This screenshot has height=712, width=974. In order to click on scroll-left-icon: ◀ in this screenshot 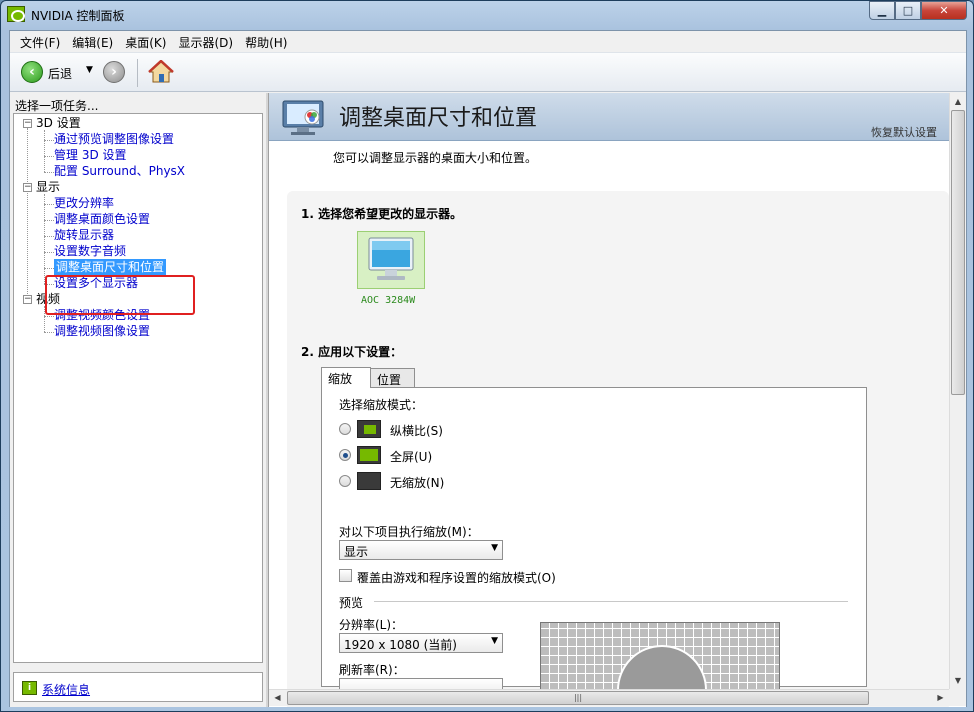, I will do `click(277, 698)`.